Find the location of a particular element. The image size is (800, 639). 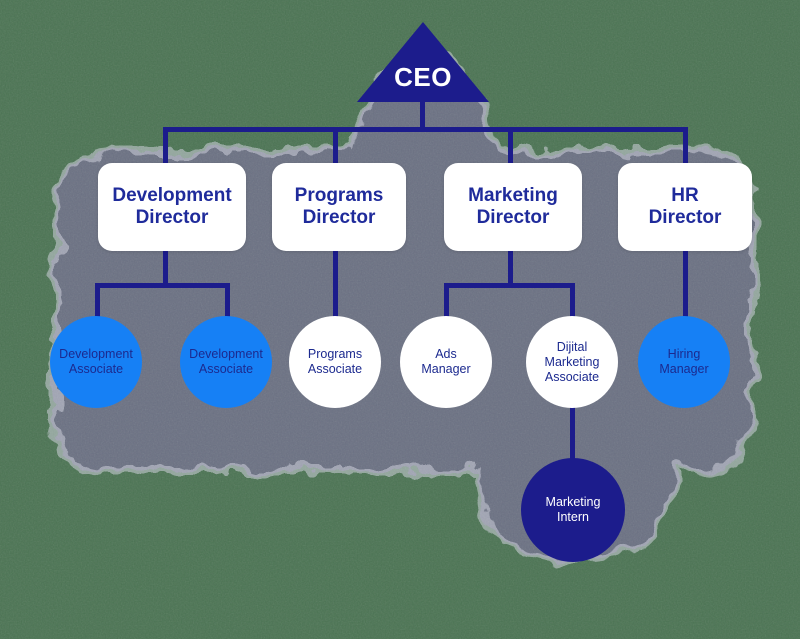

programs-director-label: Programs Director is located at coordinates (339, 206).